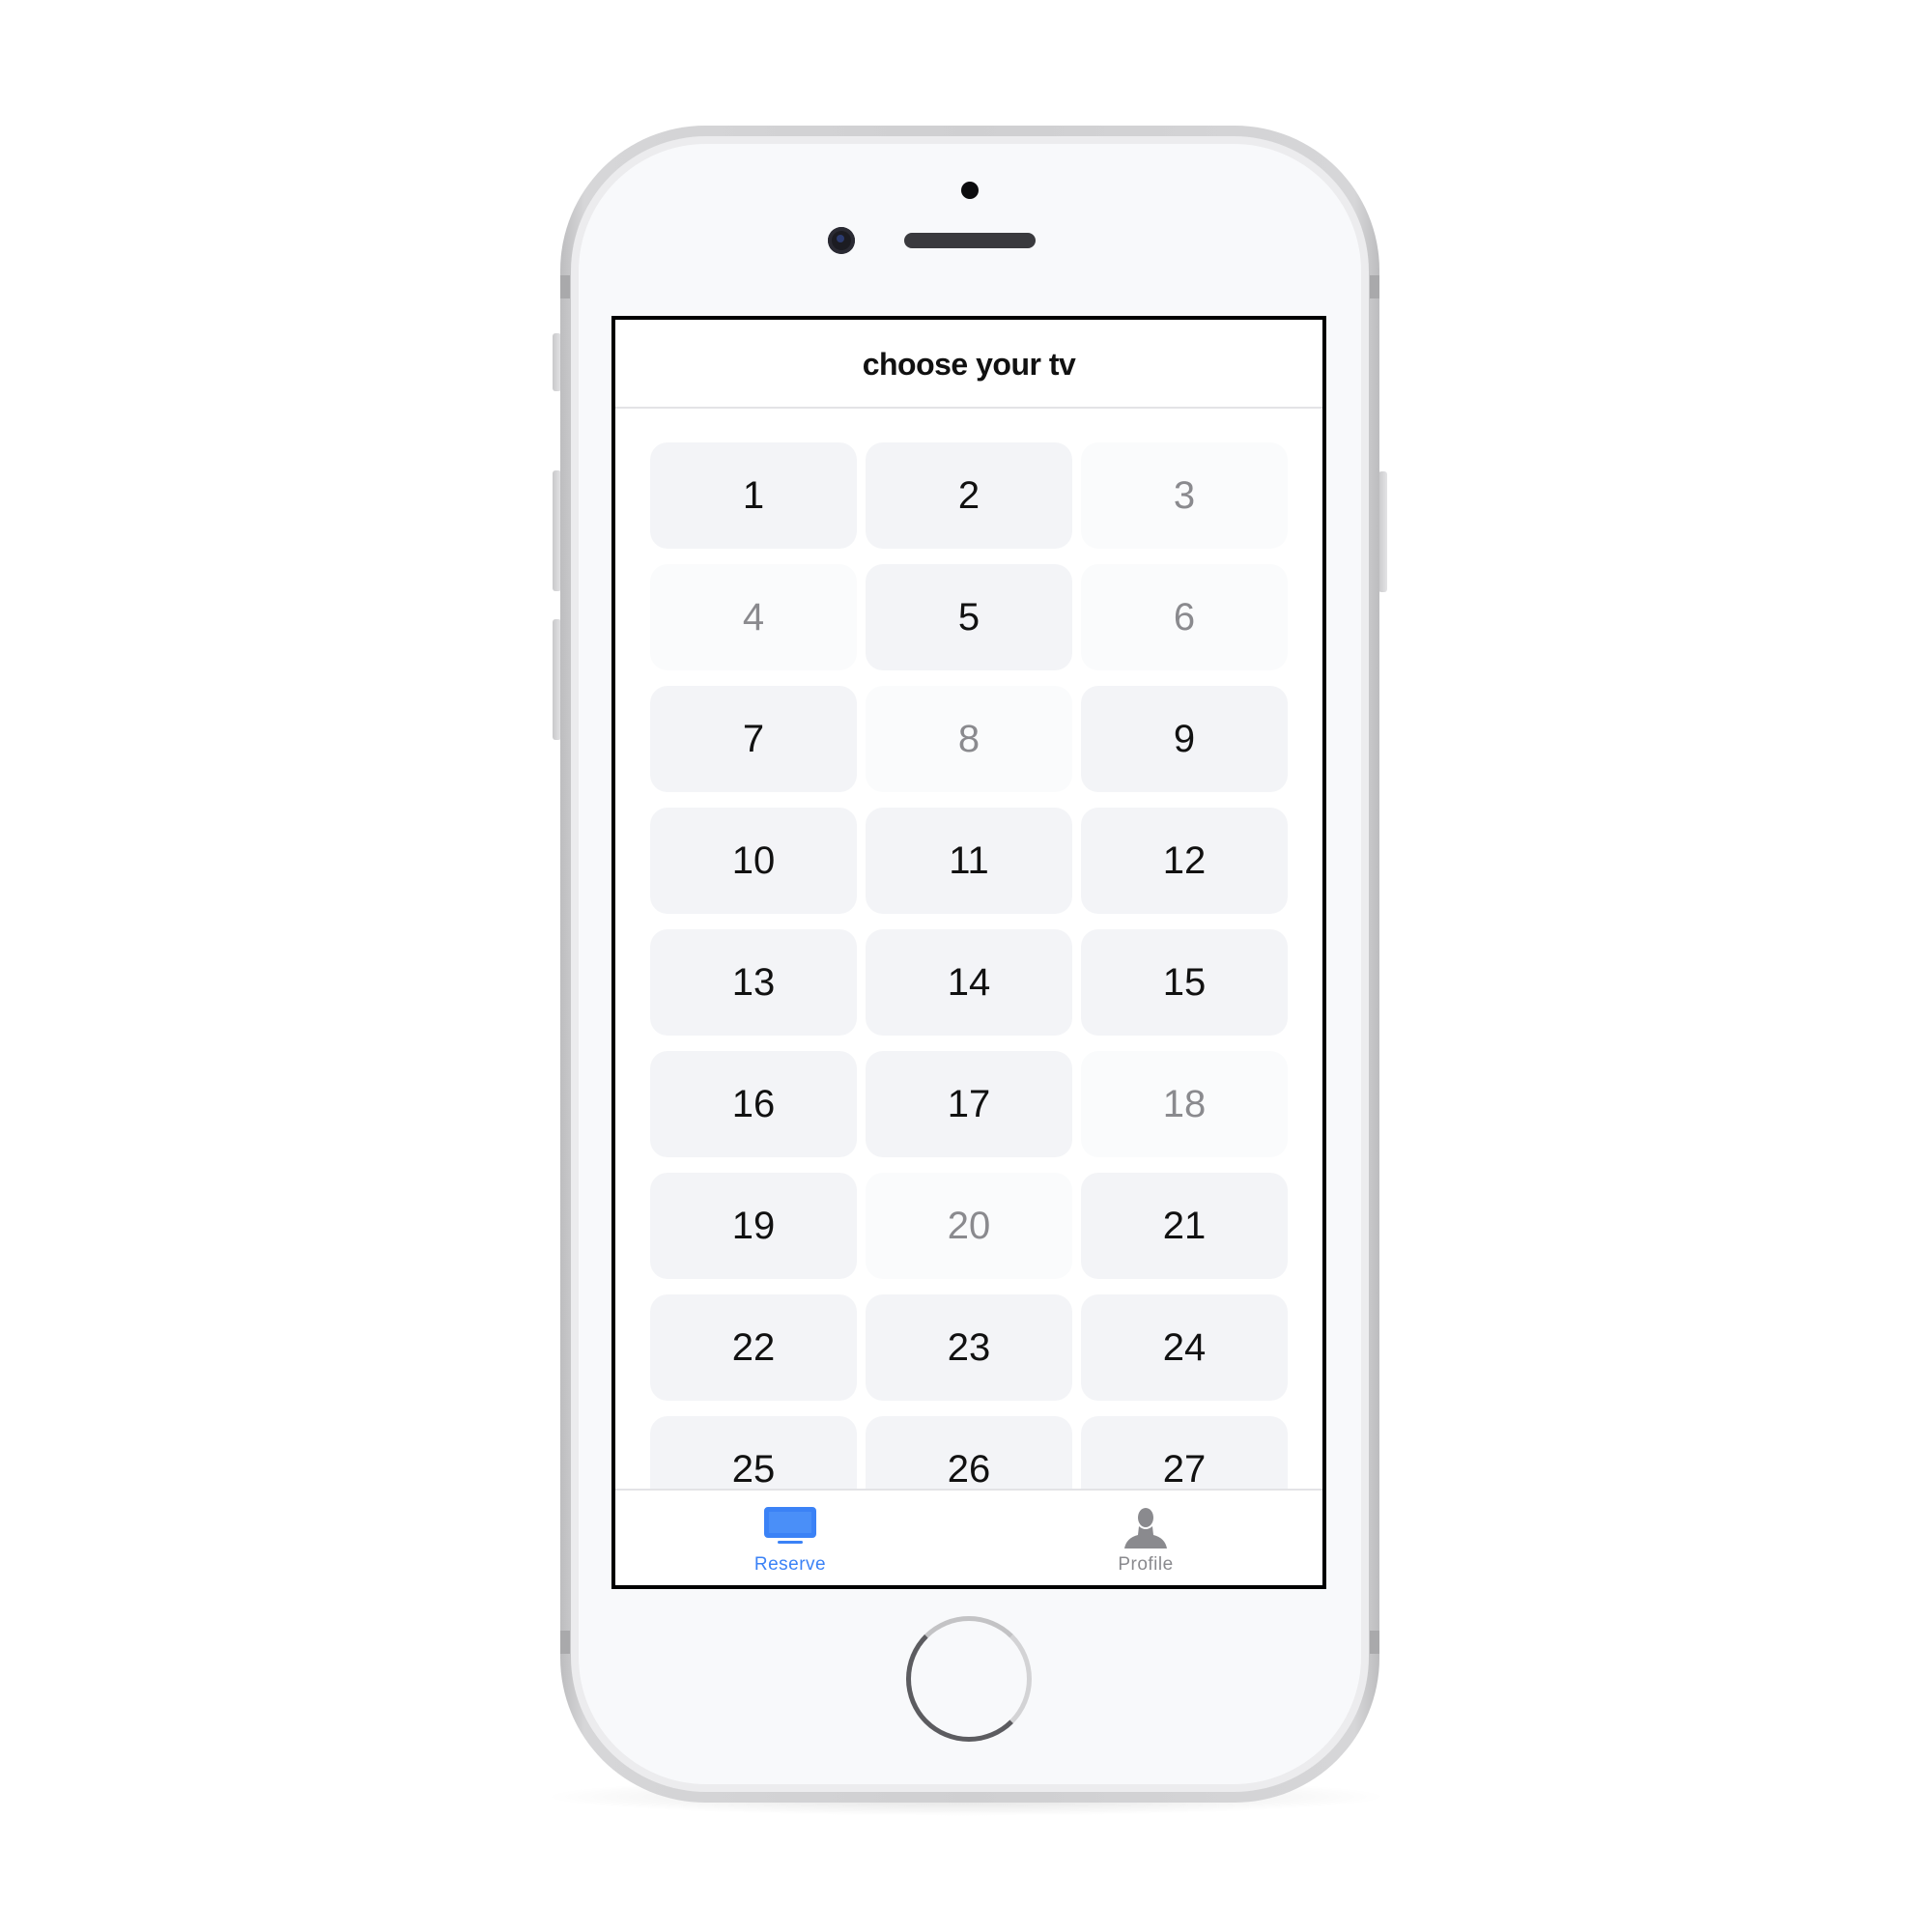 Image resolution: width=1932 pixels, height=1932 pixels. I want to click on tv-option-7: 7, so click(753, 739).